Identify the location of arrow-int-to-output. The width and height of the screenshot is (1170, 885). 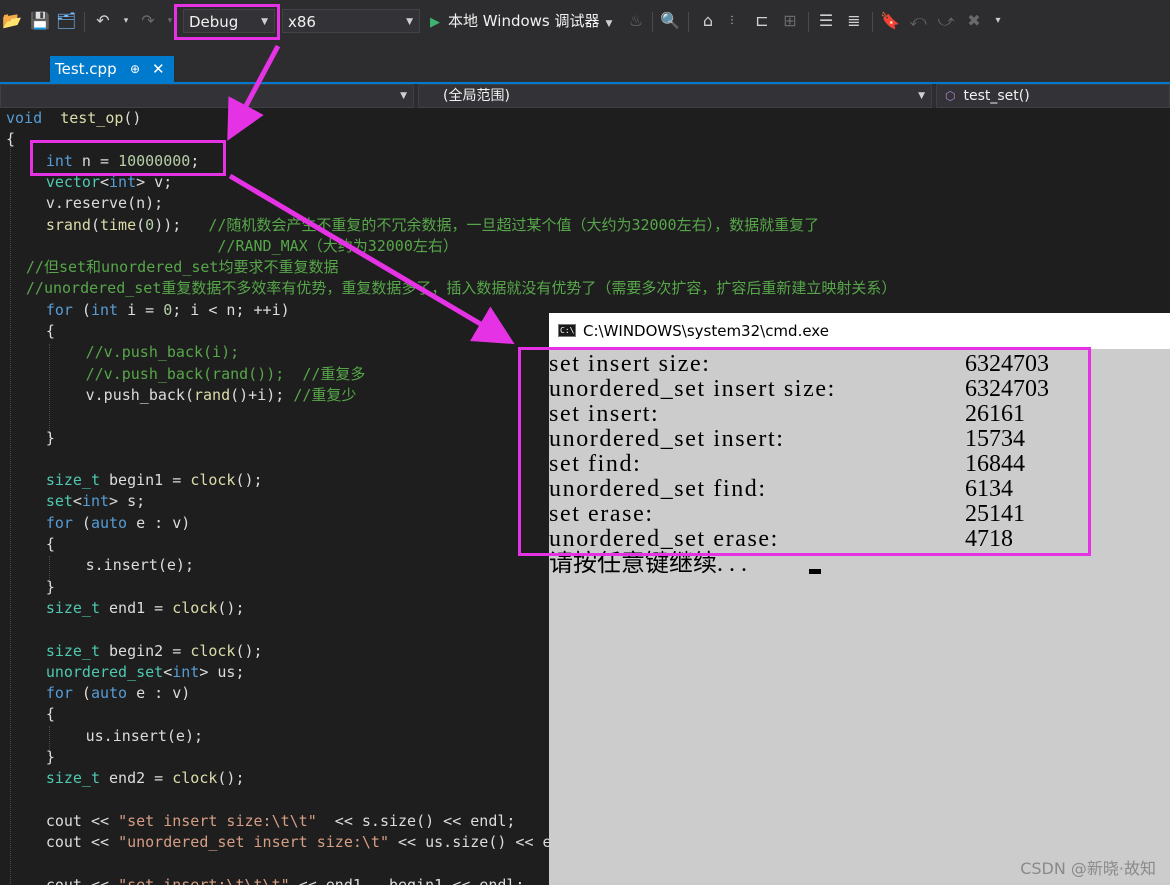
(371, 259).